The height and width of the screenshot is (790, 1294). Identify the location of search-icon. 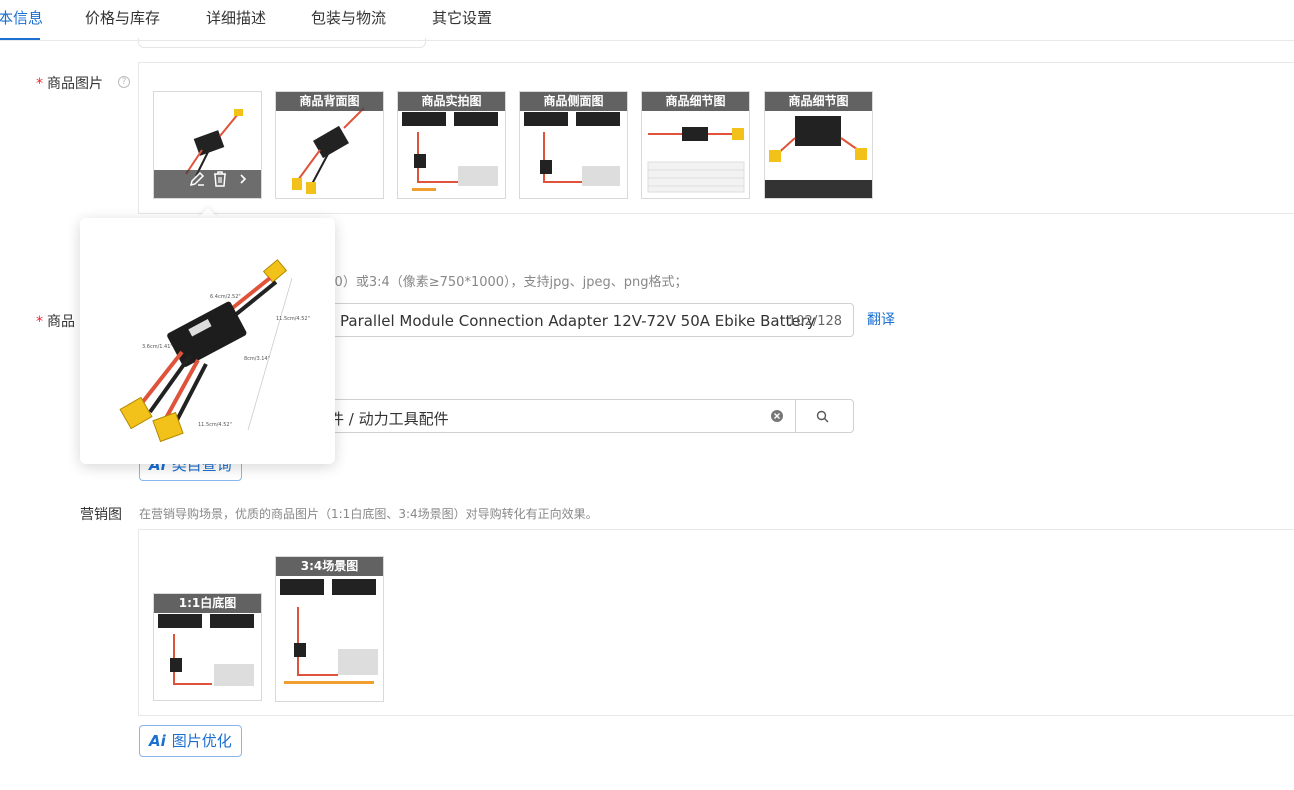
(822, 416).